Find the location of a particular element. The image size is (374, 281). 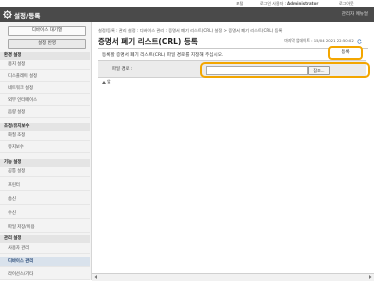

file-path-label: 파일 경로 : is located at coordinates (122, 69).